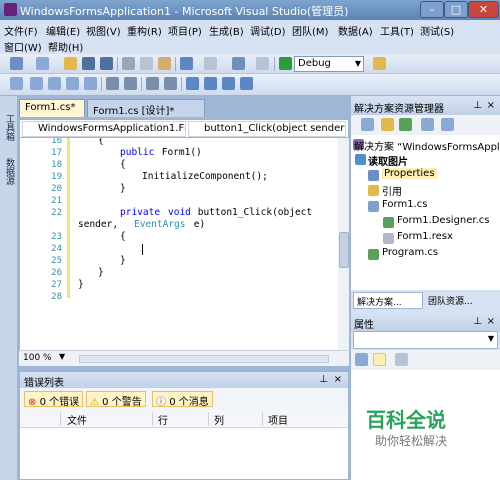 This screenshot has width=500, height=480. I want to click on tree-item-references: 引用, so click(392, 190).